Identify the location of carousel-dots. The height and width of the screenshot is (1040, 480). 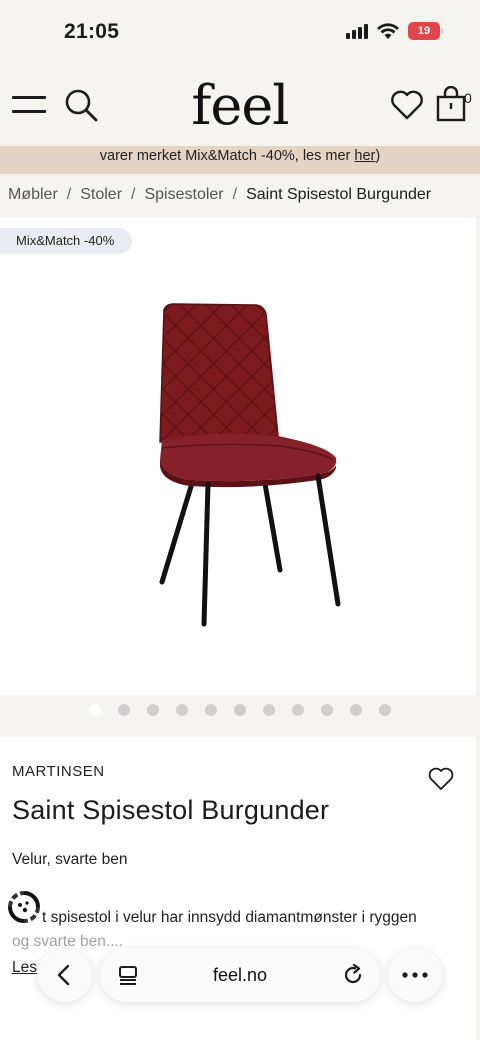
(240, 711).